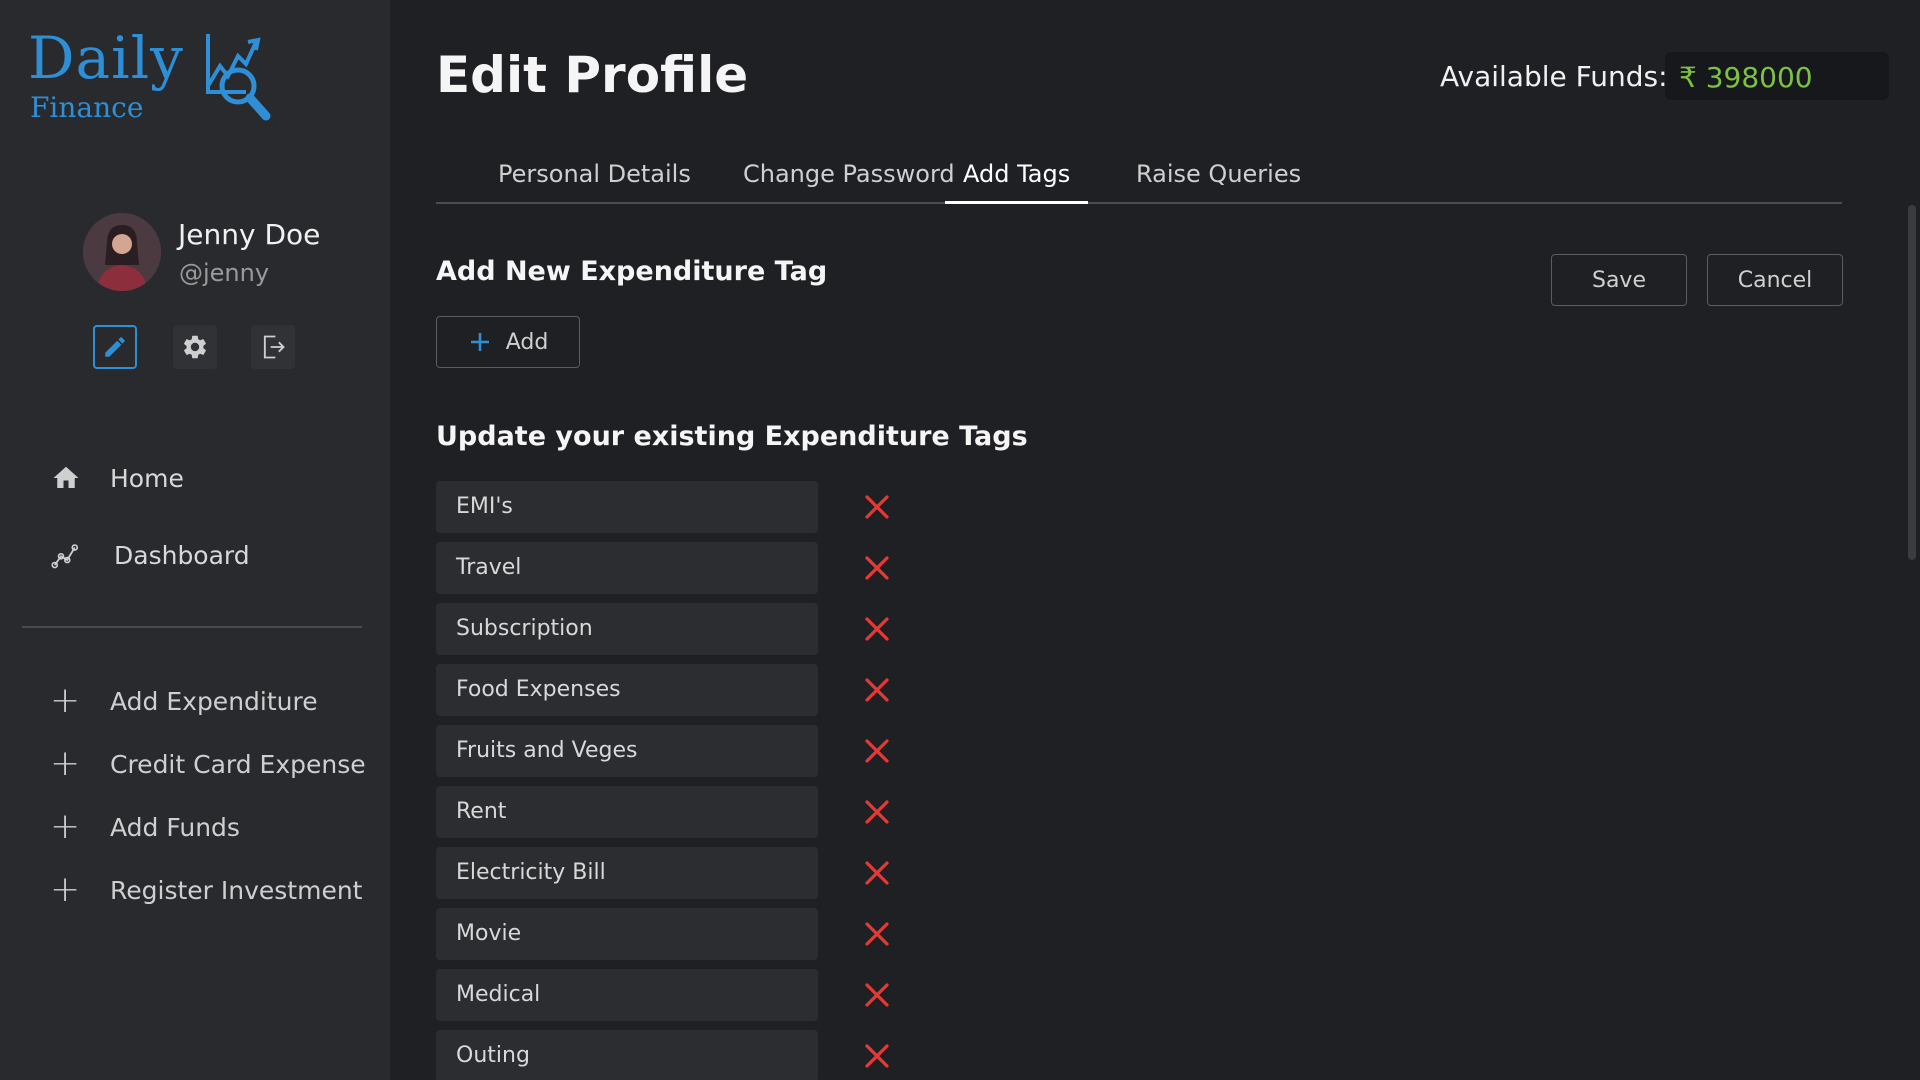 This screenshot has width=1920, height=1080. I want to click on settings-button, so click(195, 347).